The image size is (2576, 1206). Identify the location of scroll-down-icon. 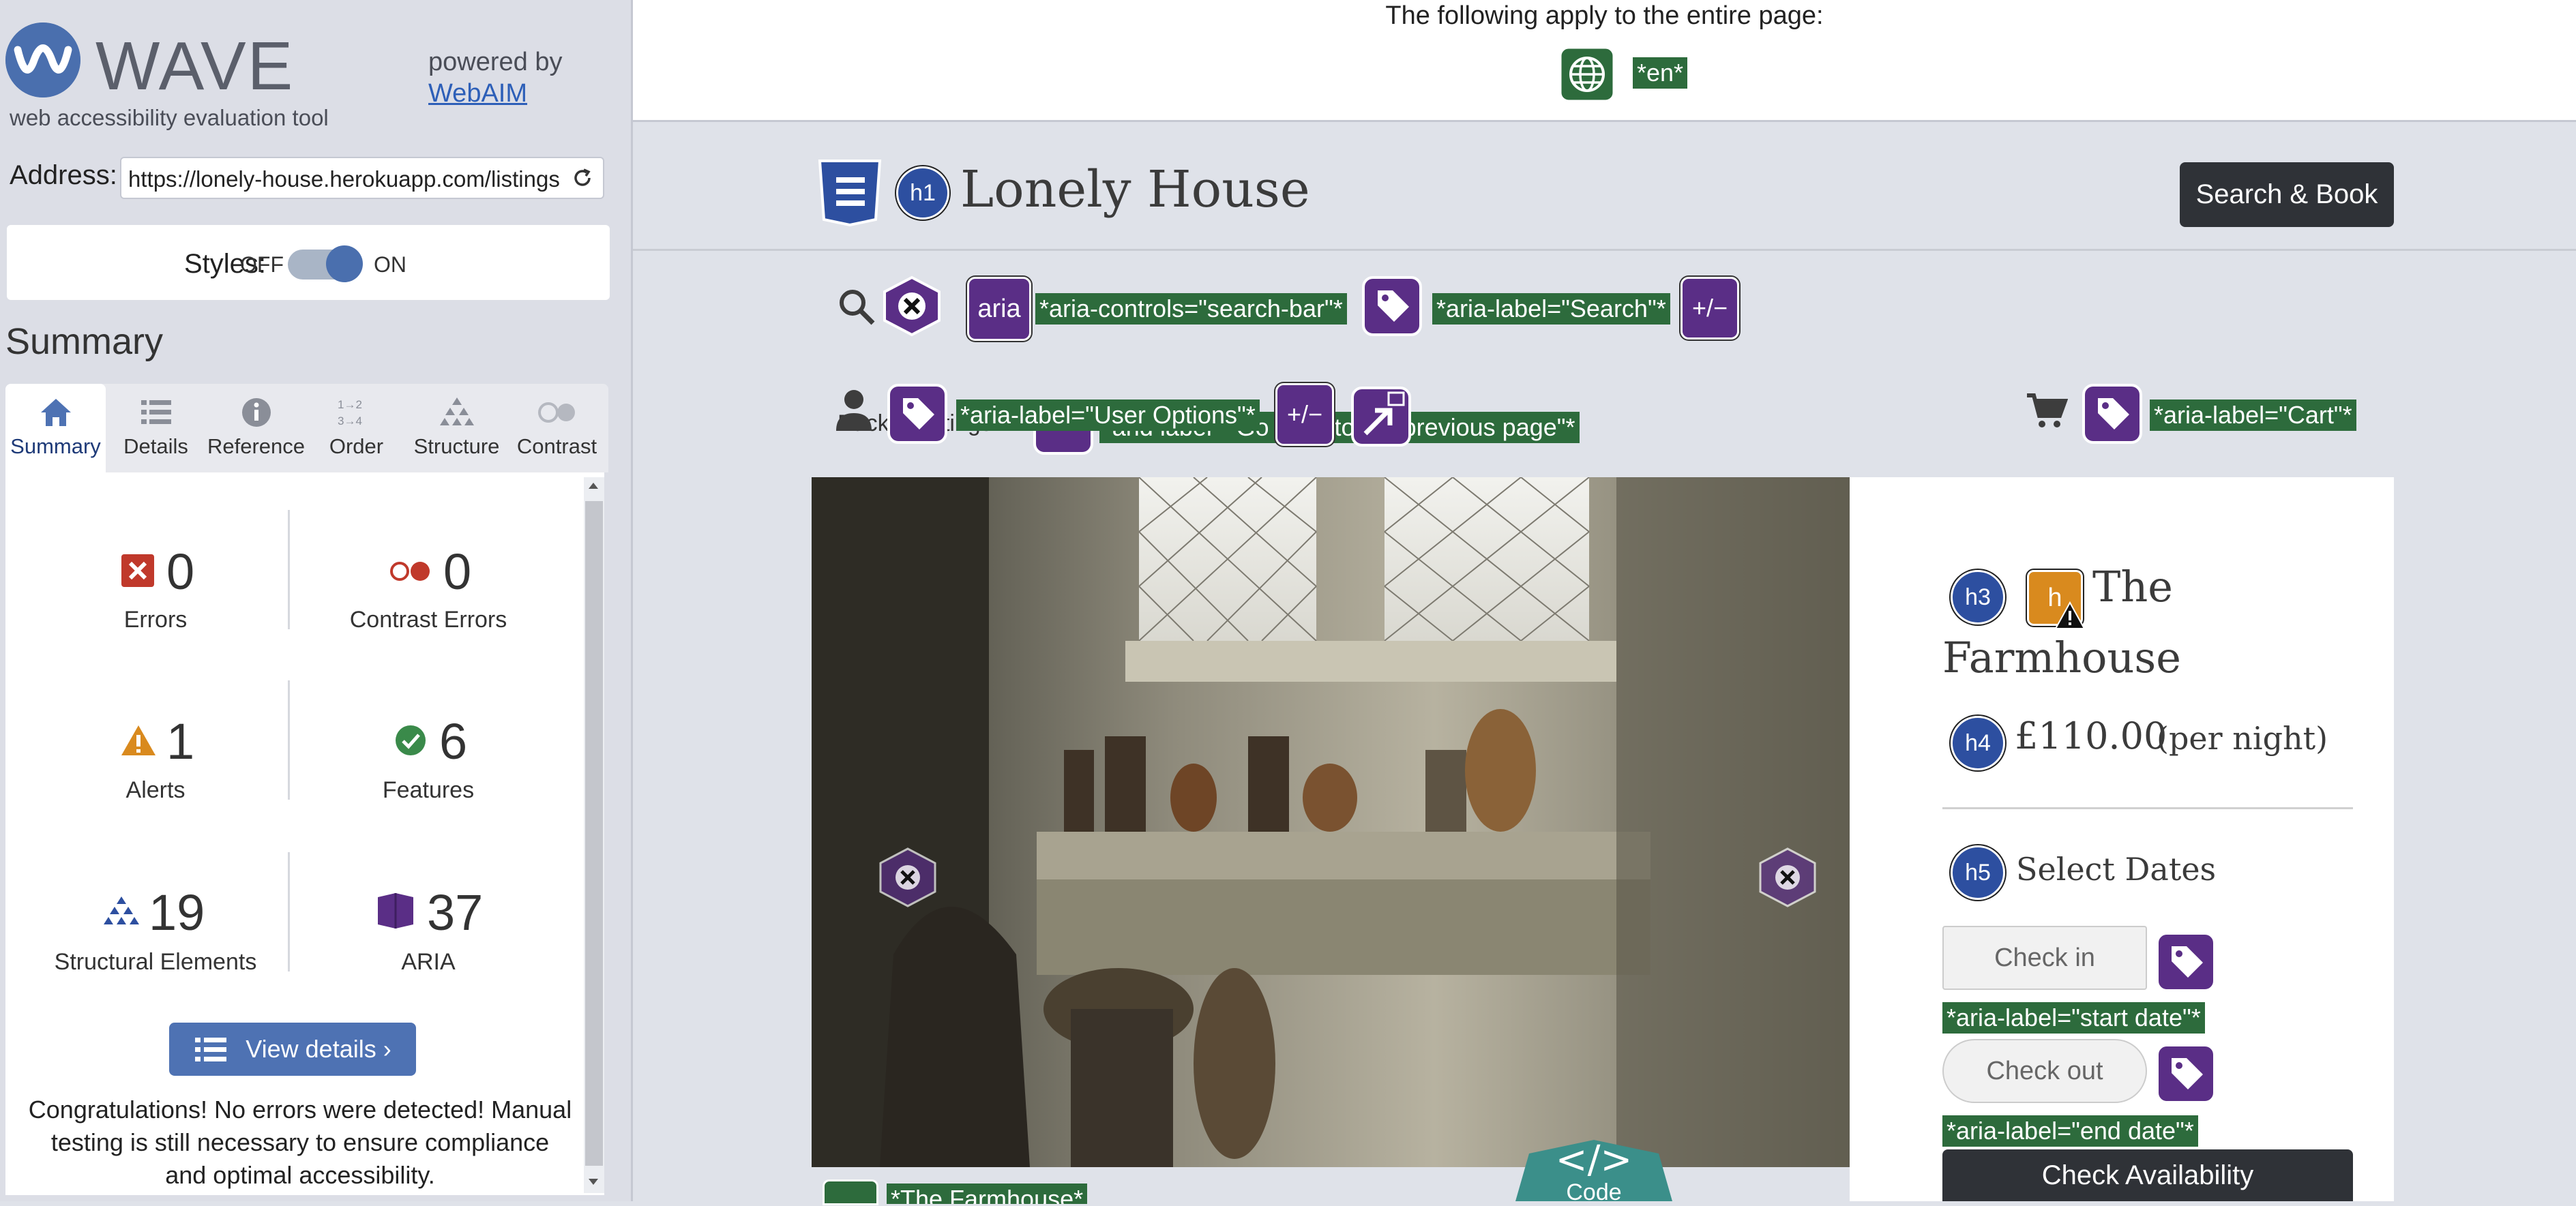
(593, 1182).